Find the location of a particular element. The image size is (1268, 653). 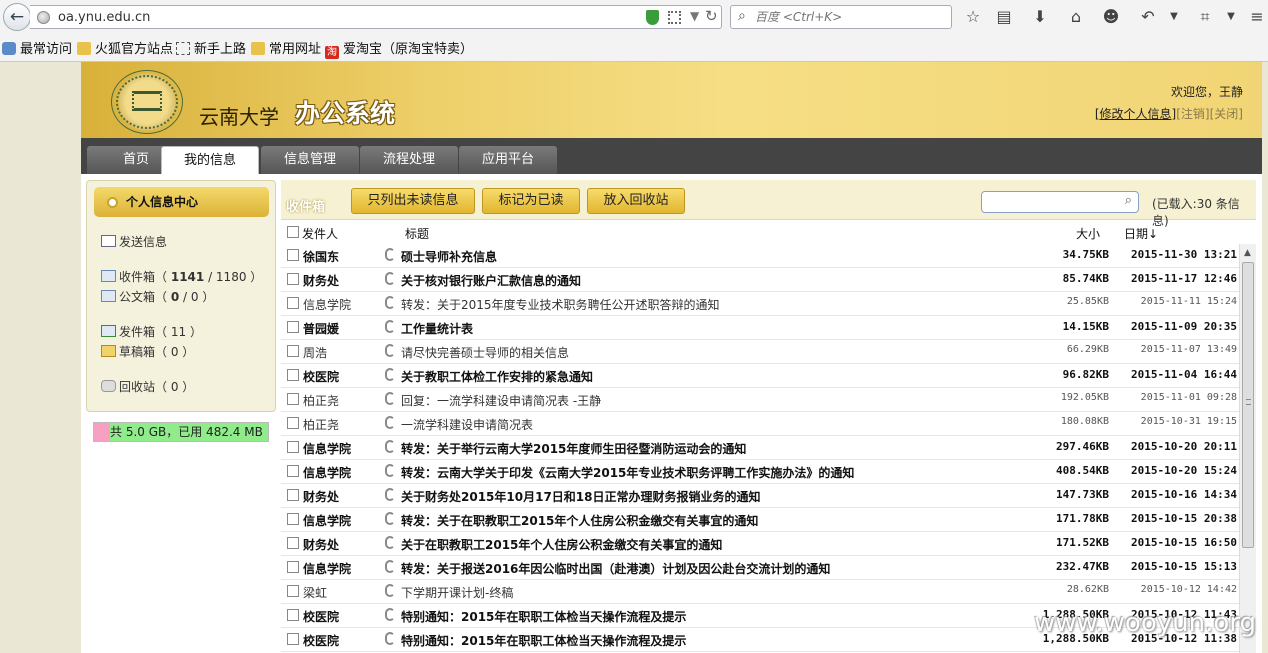

bookmark-aitaobao: 淘爱淘宝（原淘宝特卖） is located at coordinates (399, 50).